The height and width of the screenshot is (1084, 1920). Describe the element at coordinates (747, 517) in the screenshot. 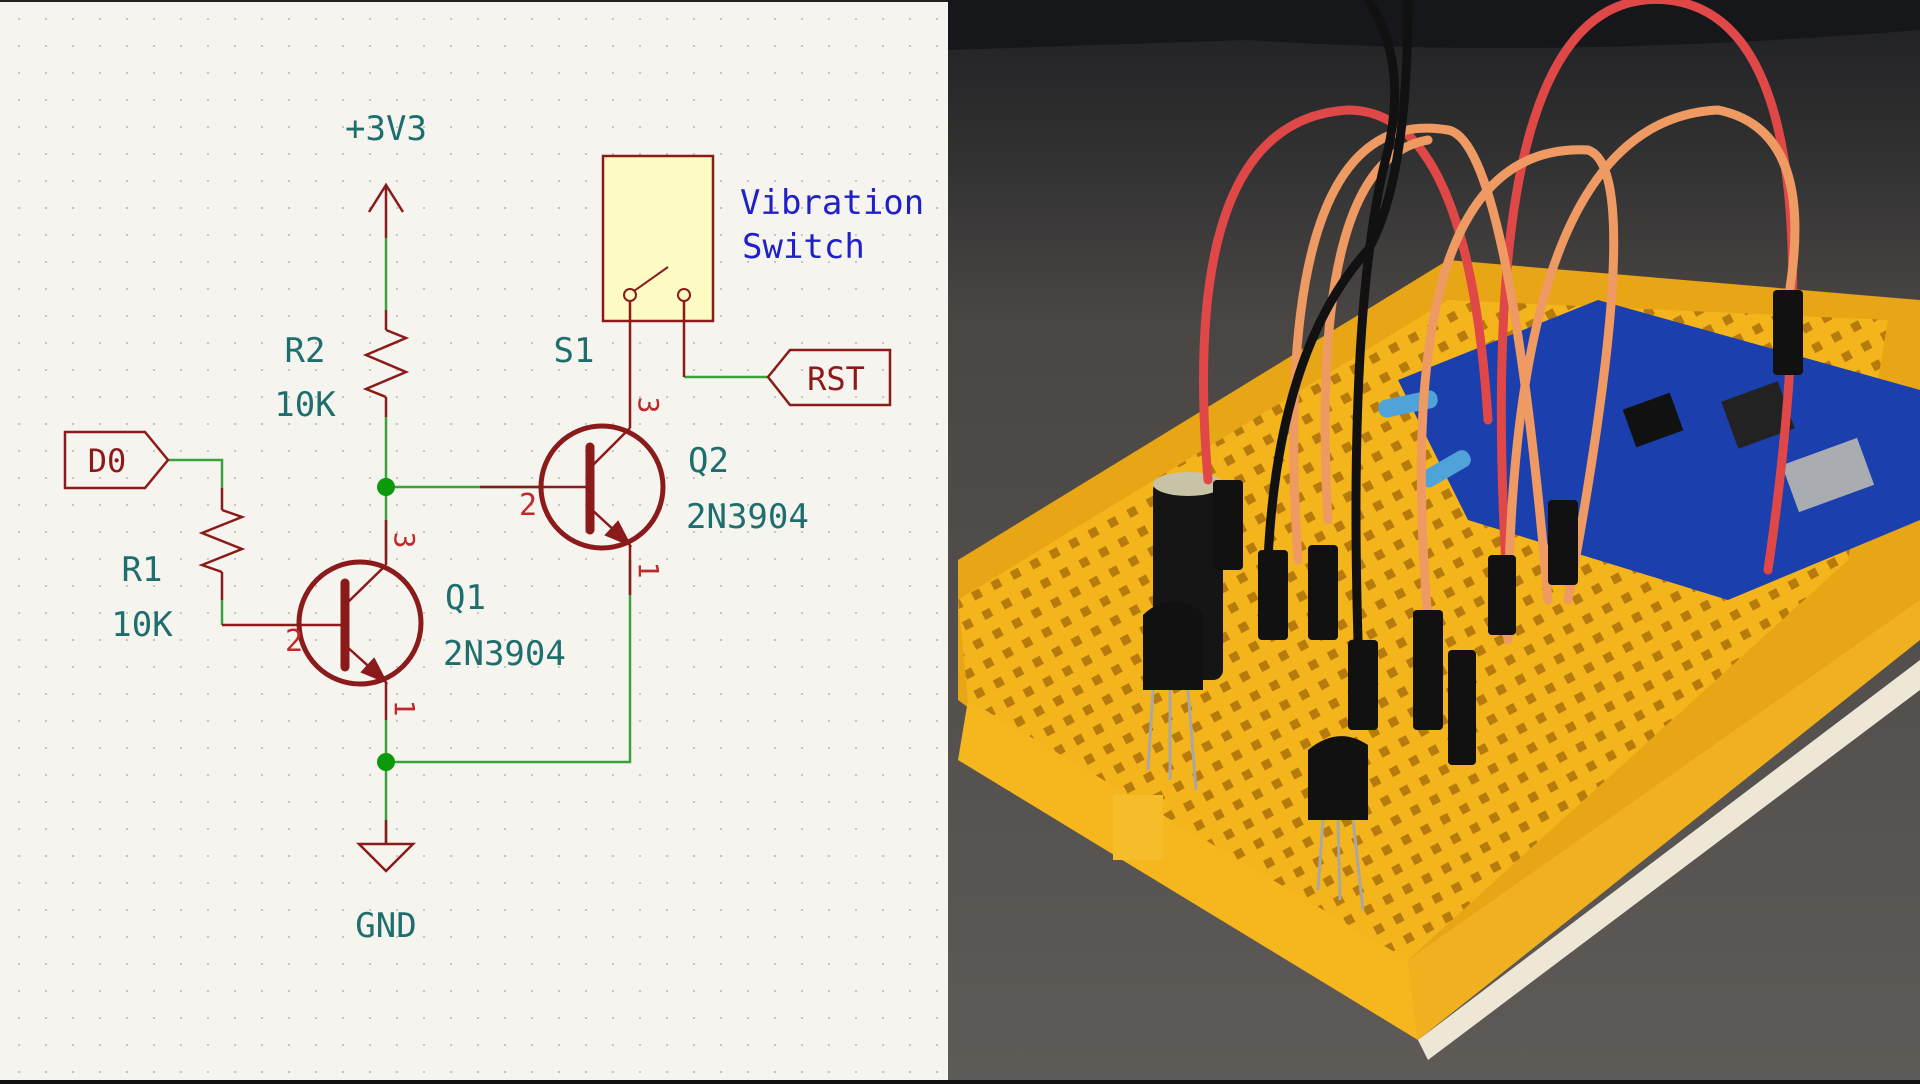

I see `q2-value: 2N3904` at that location.